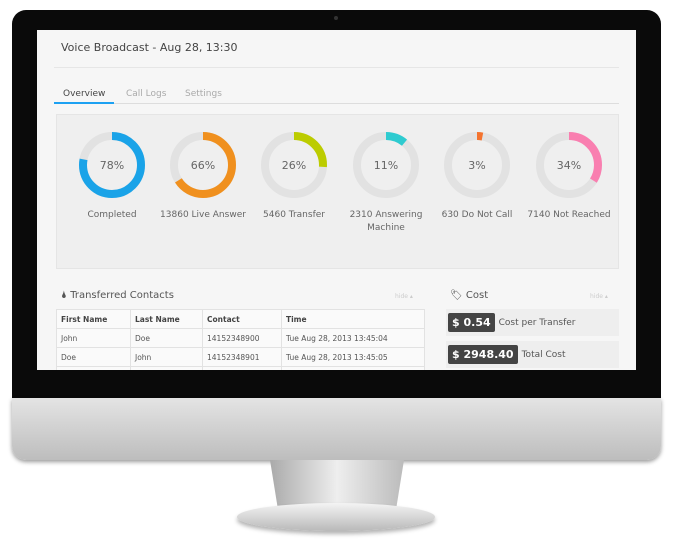 Image resolution: width=680 pixels, height=553 pixels. I want to click on tab-settings: Settings, so click(203, 94).